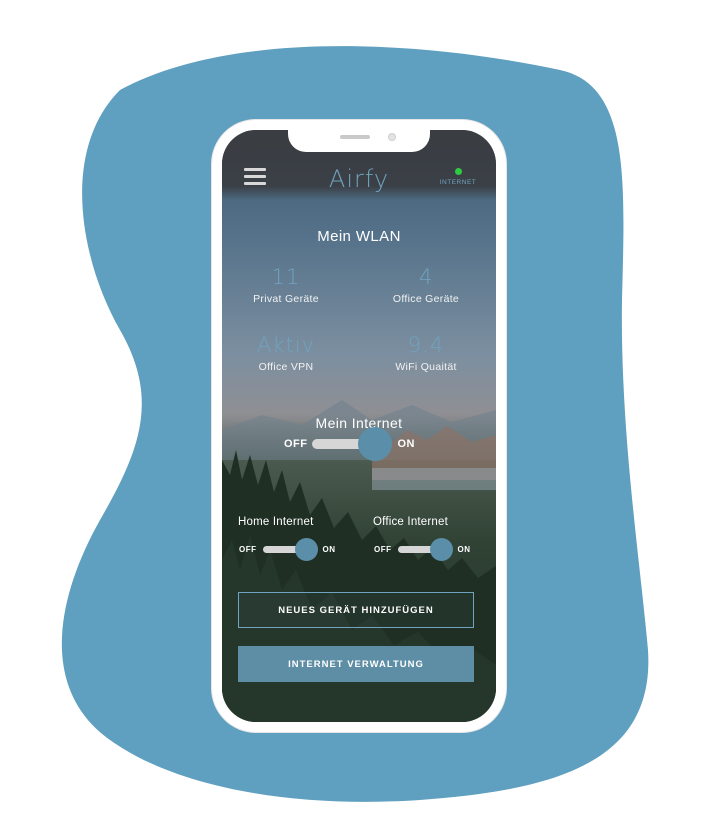  I want to click on stat-label: Office VPN, so click(286, 367).